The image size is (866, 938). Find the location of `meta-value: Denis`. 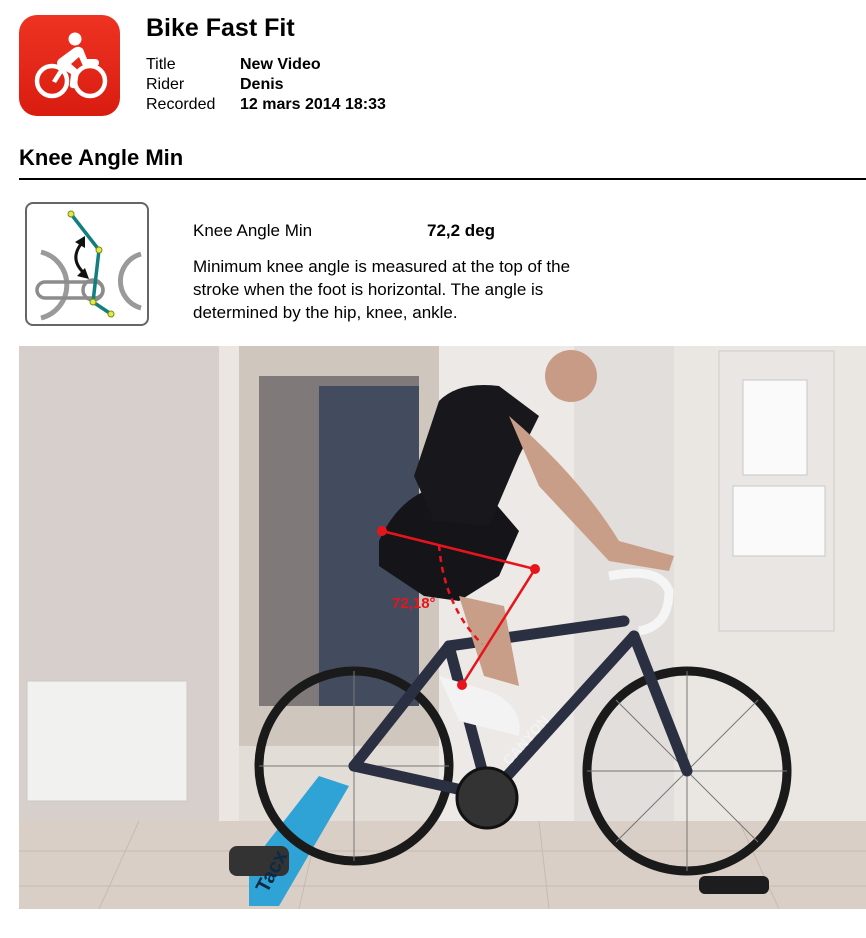

meta-value: Denis is located at coordinates (262, 84).